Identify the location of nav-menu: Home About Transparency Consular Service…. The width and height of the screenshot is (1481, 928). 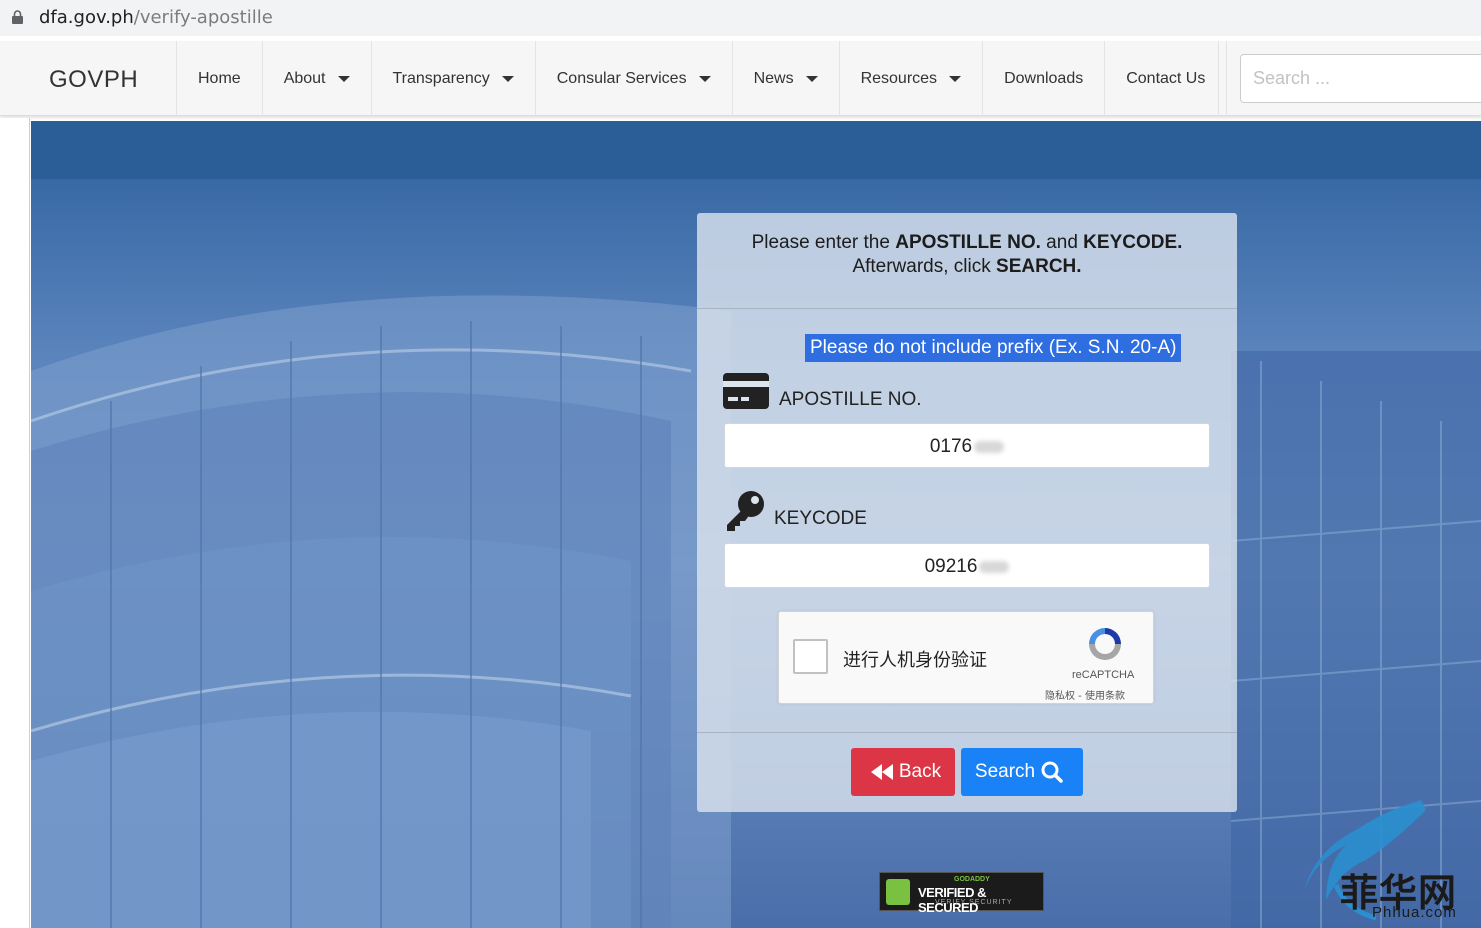
(702, 78).